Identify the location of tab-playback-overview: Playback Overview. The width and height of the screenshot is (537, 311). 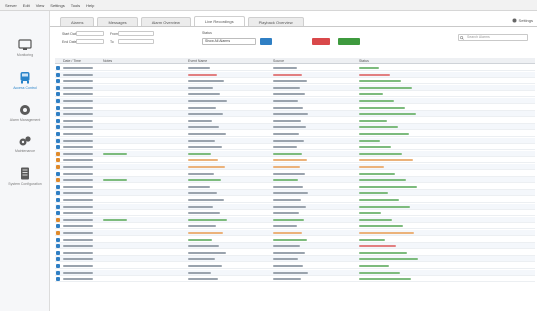
(275, 21).